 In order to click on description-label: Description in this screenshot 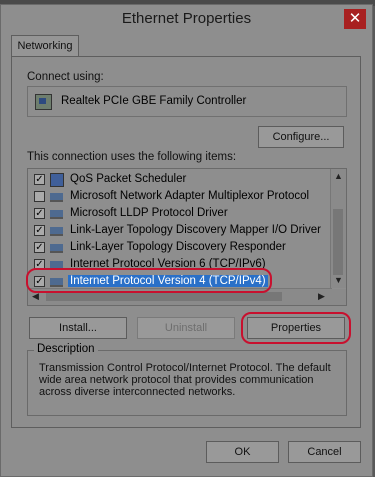, I will do `click(66, 349)`.